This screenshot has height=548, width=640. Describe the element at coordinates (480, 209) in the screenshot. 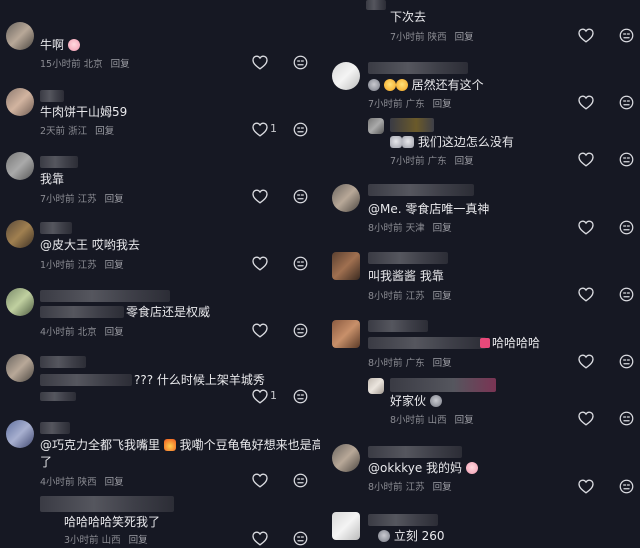

I see `reply-item: @Me. 零食店唯一真神 8小时前 天津 回复` at that location.